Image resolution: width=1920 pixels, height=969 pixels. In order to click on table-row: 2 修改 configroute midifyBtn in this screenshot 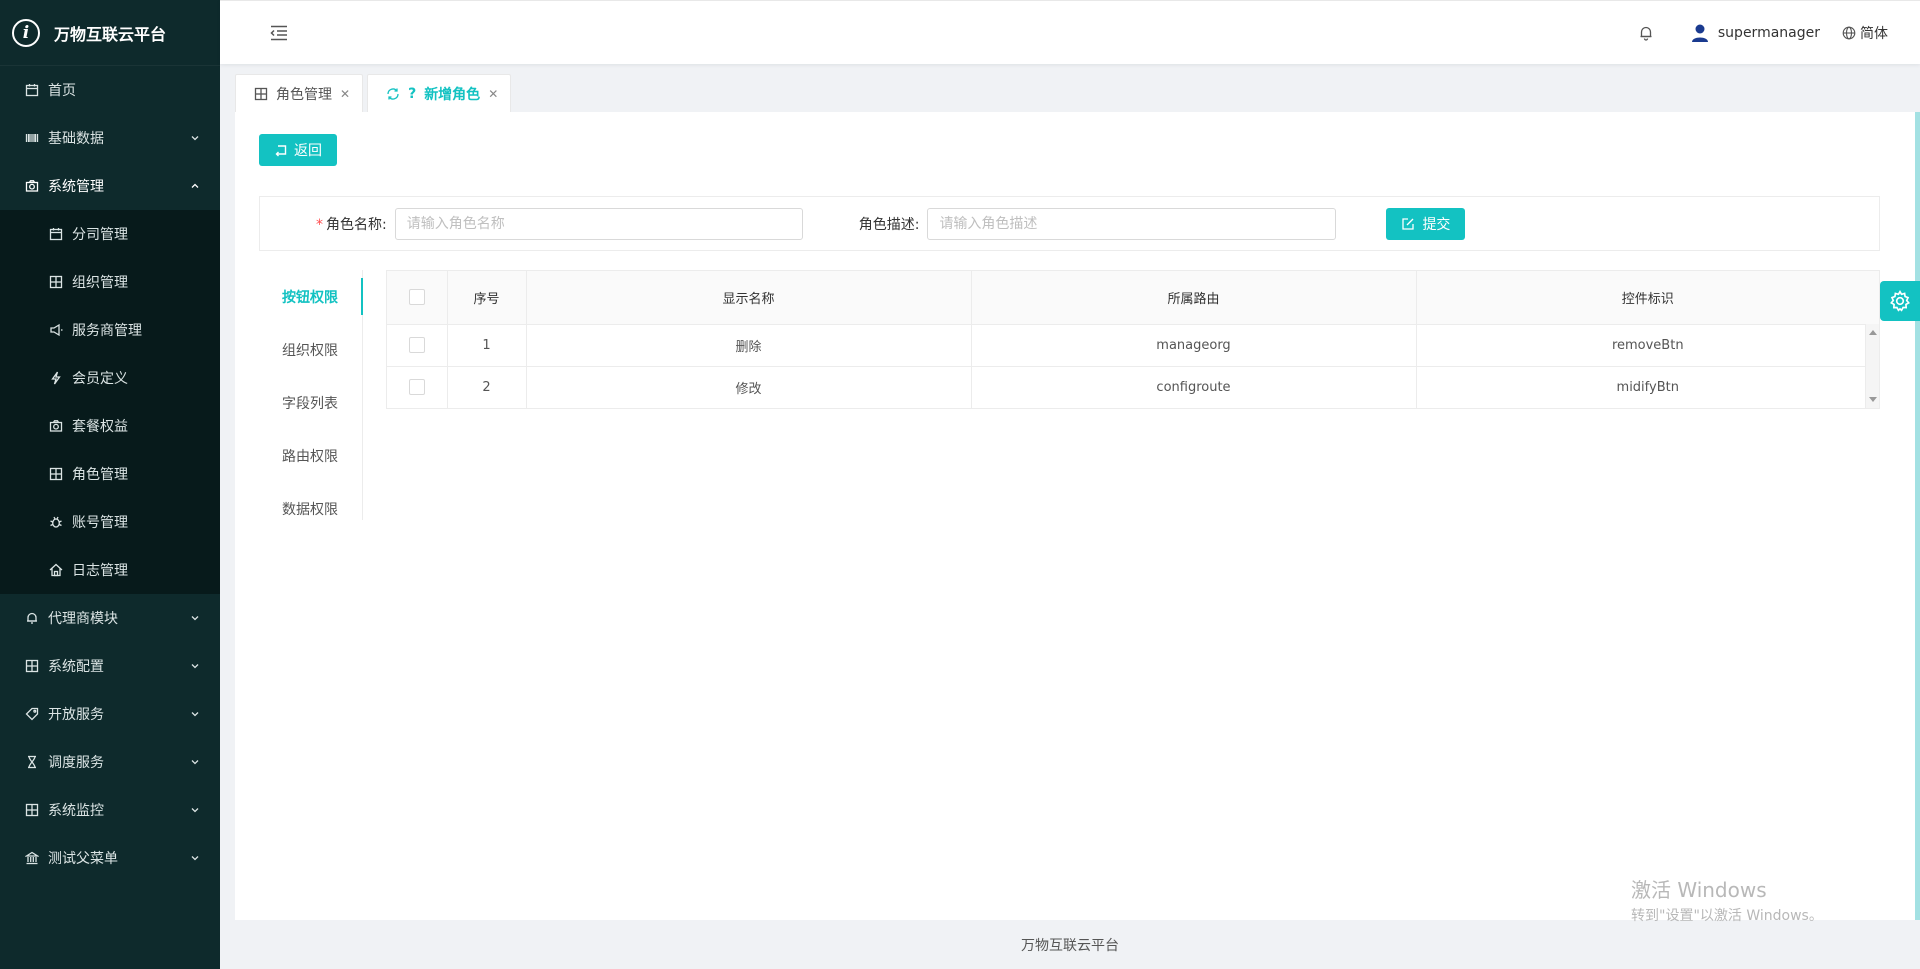, I will do `click(1133, 387)`.